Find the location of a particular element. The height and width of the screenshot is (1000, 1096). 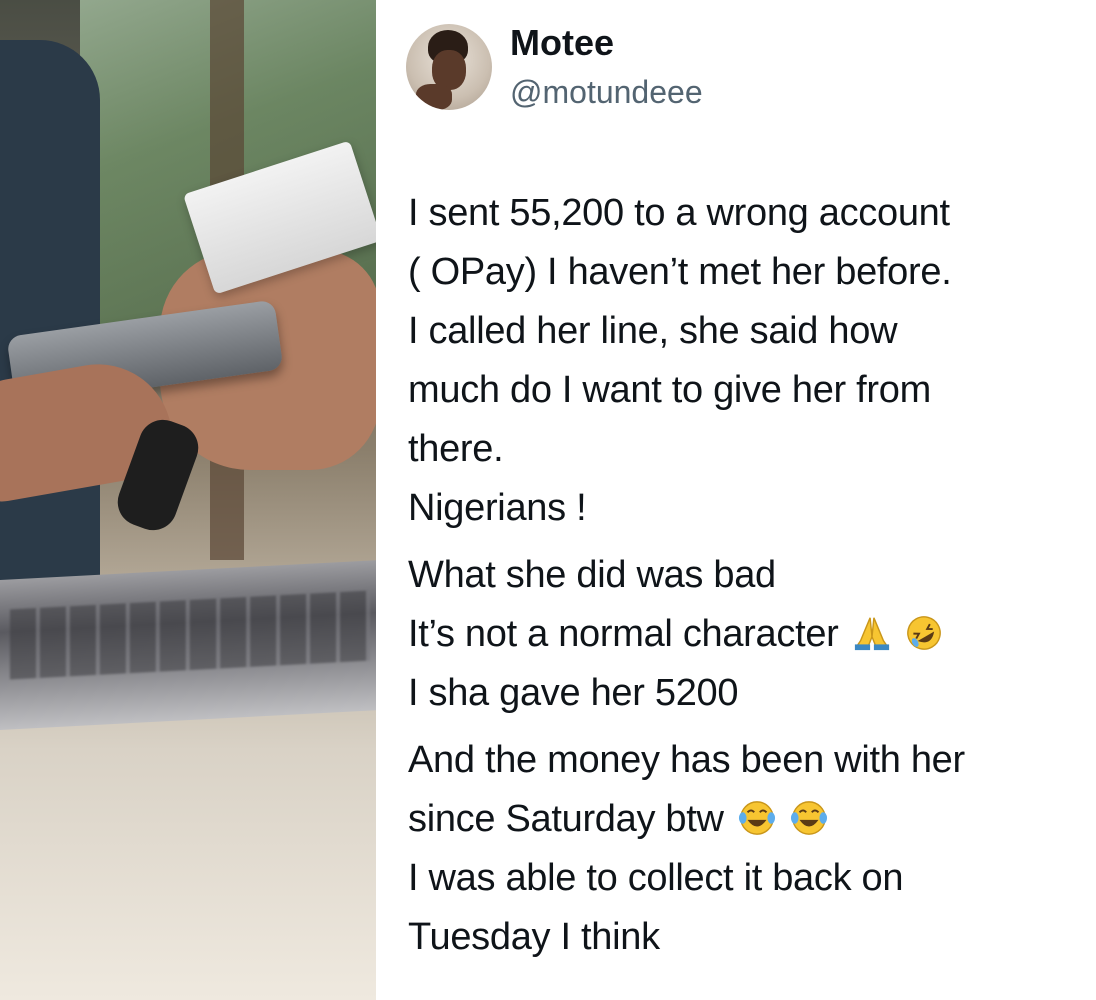

tweet-line: ( OPay) I haven’t met her before. is located at coordinates (680, 272).